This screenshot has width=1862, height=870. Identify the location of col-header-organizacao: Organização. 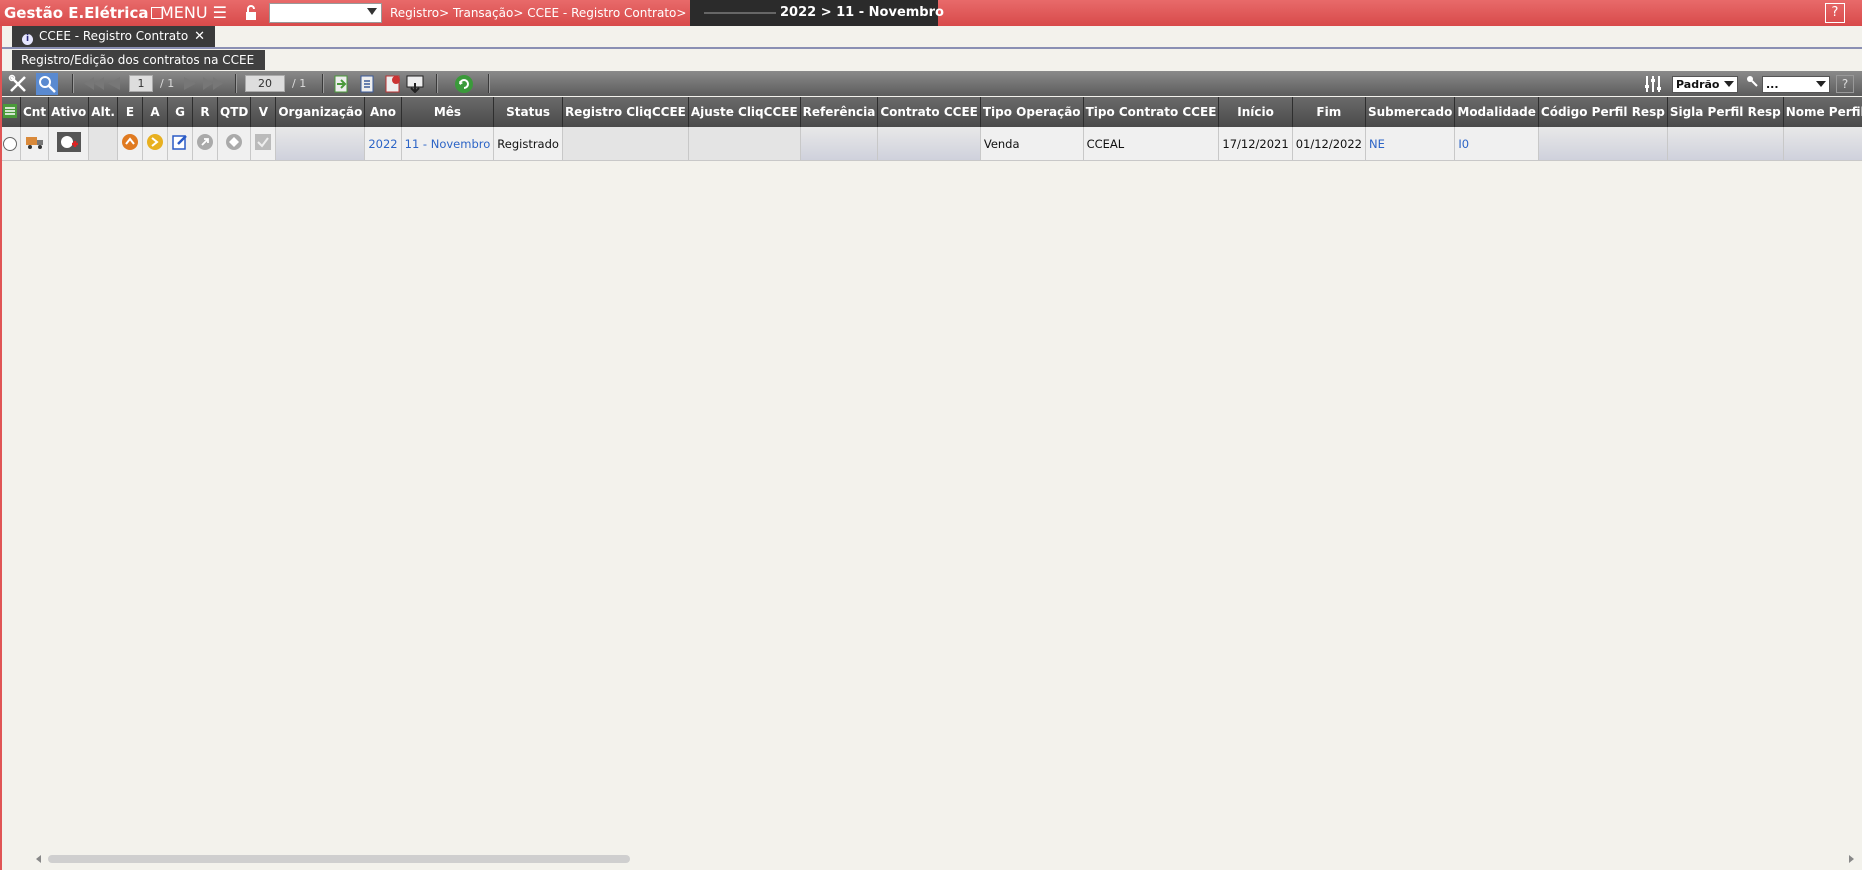
(320, 112).